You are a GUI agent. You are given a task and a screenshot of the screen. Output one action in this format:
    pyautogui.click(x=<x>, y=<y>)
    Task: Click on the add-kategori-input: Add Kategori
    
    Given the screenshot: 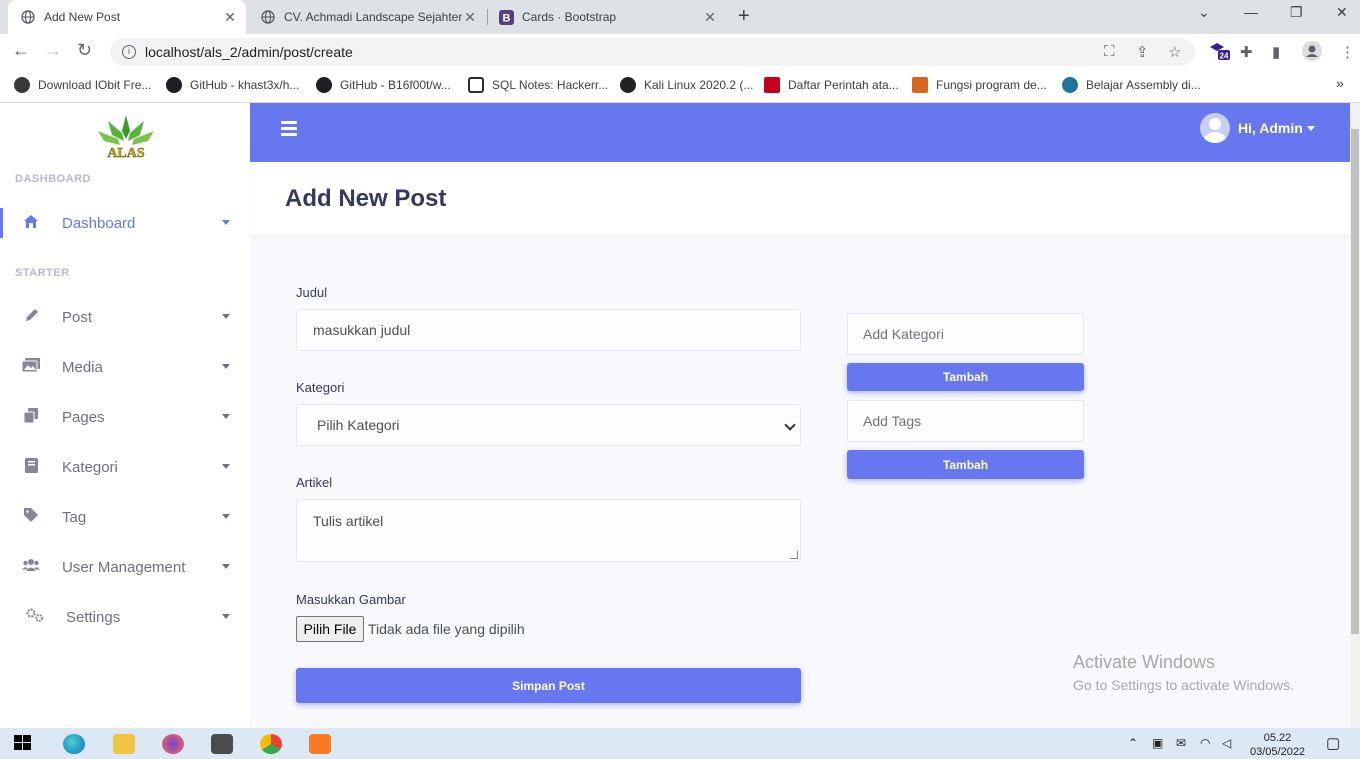 What is the action you would take?
    pyautogui.click(x=965, y=334)
    